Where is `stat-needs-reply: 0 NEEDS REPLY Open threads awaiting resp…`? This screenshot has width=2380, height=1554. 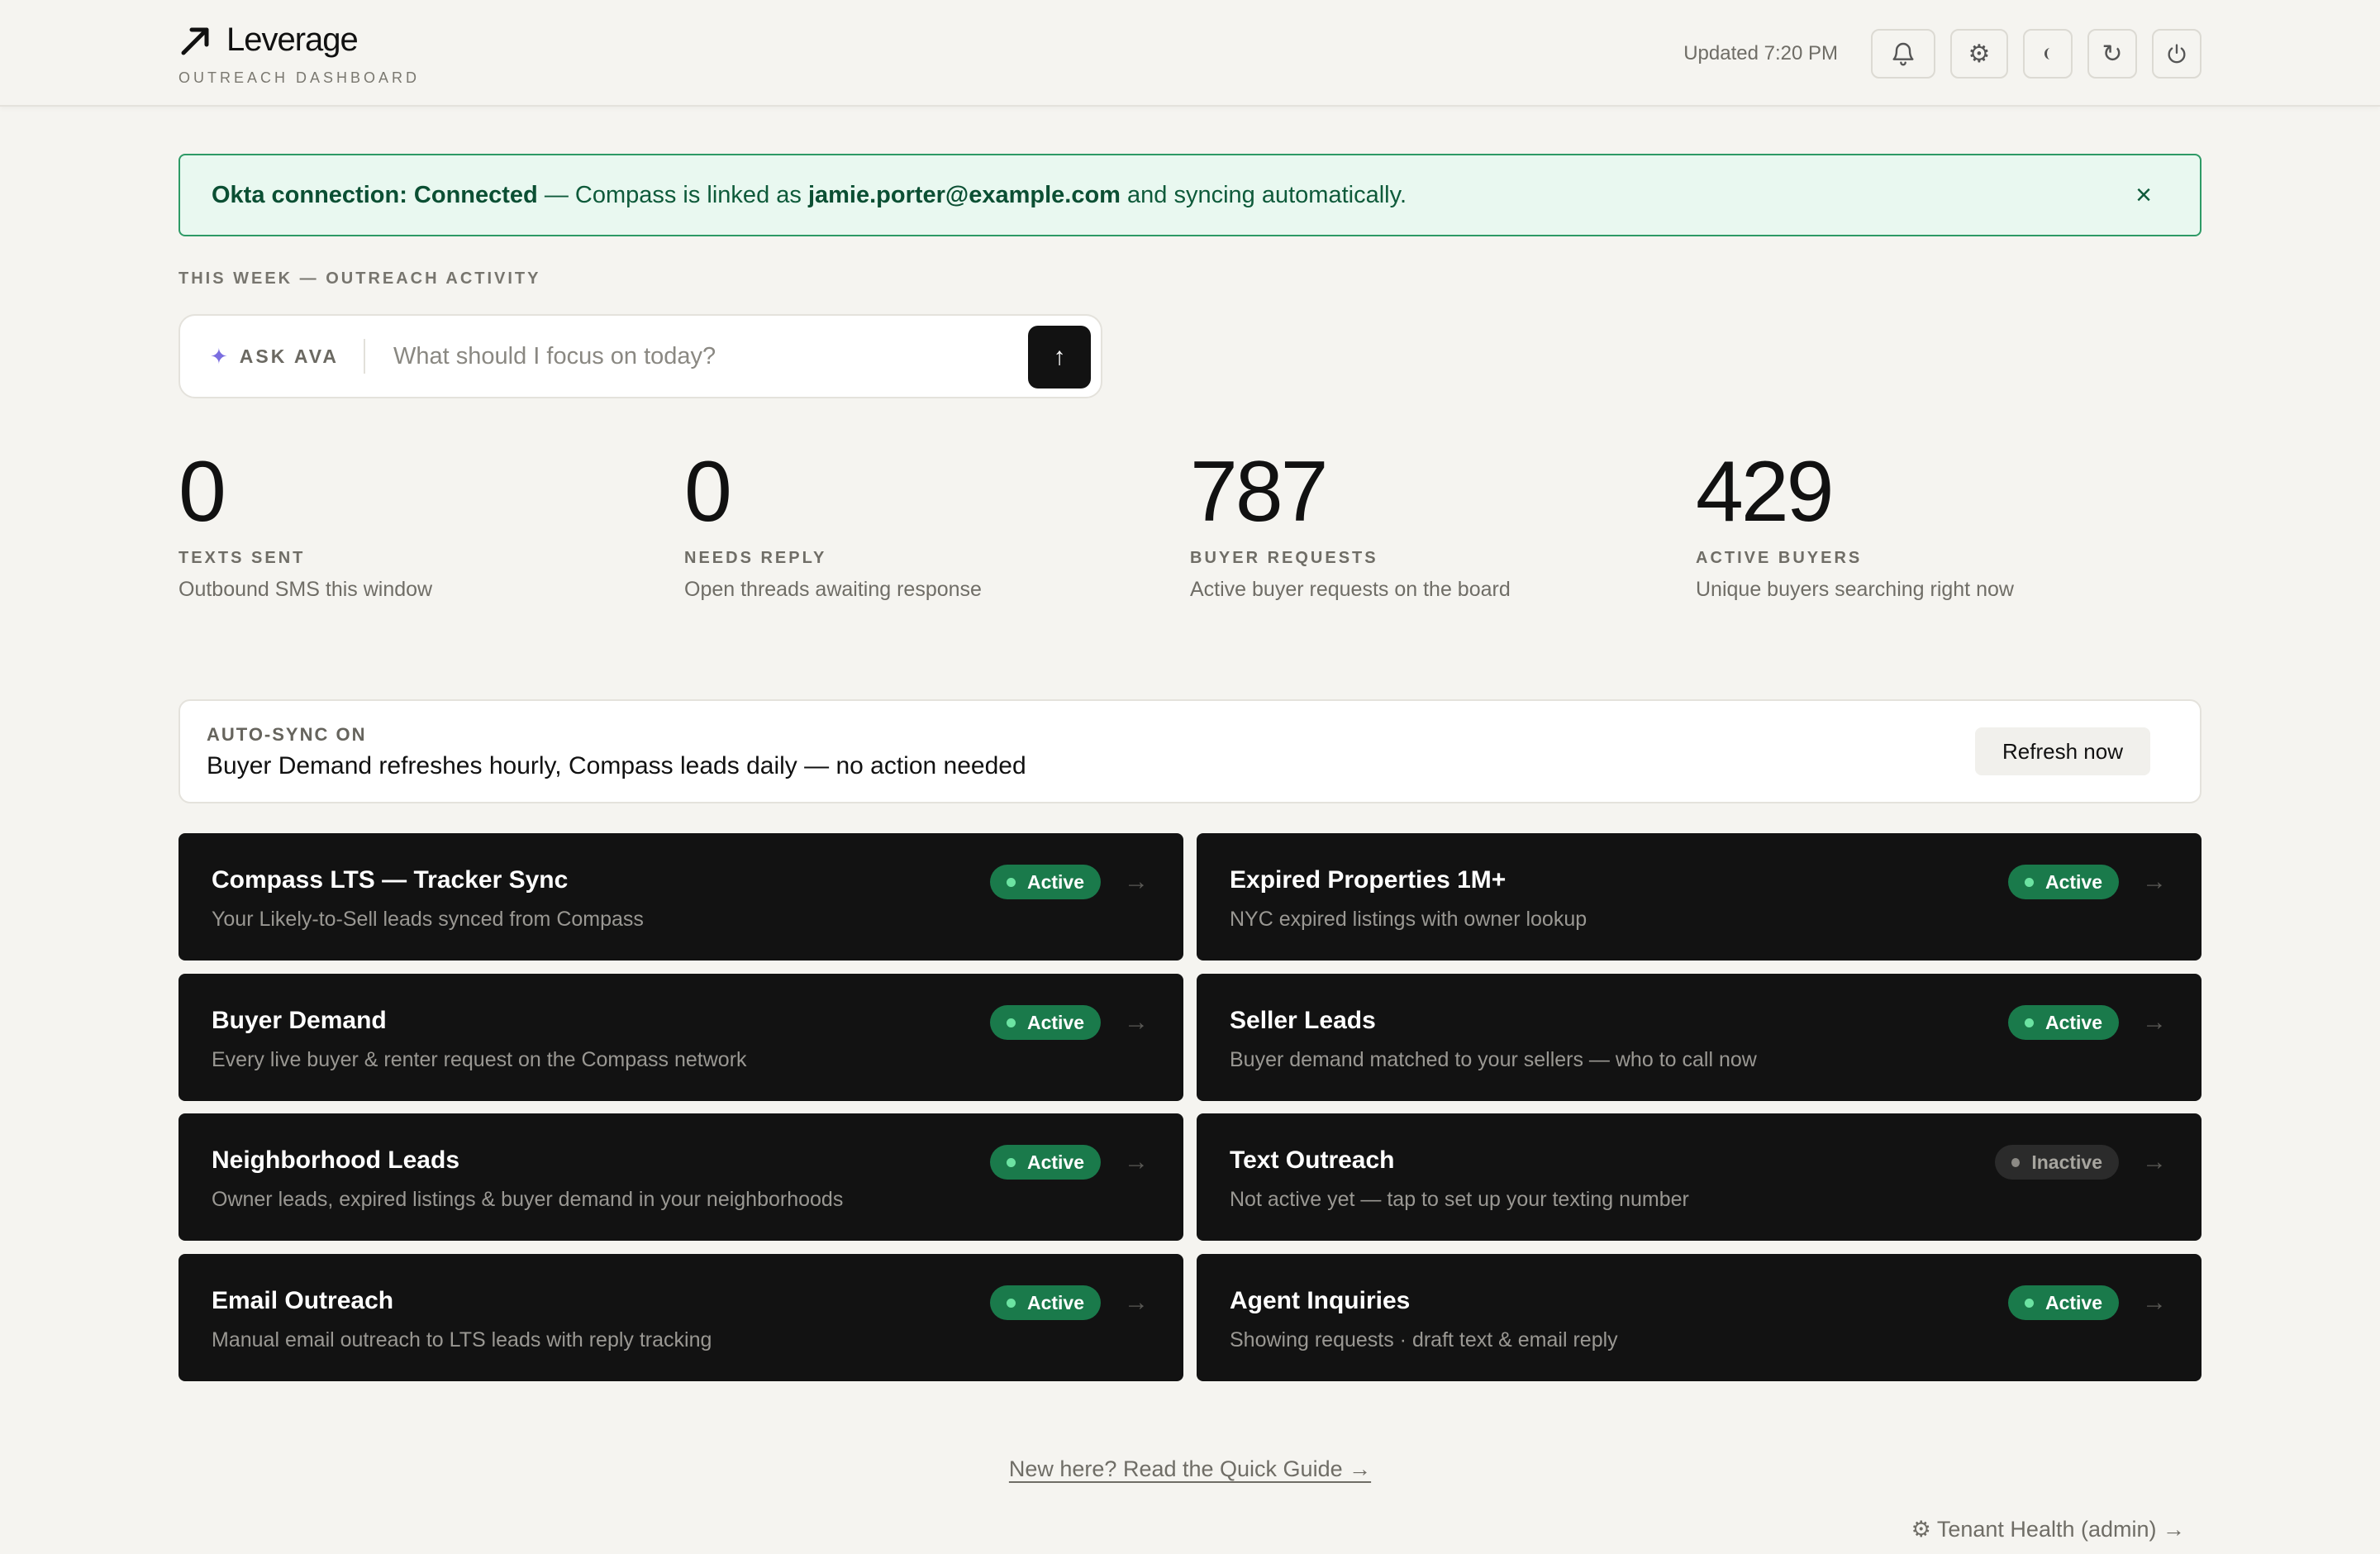 stat-needs-reply: 0 NEEDS REPLY Open threads awaiting resp… is located at coordinates (833, 524).